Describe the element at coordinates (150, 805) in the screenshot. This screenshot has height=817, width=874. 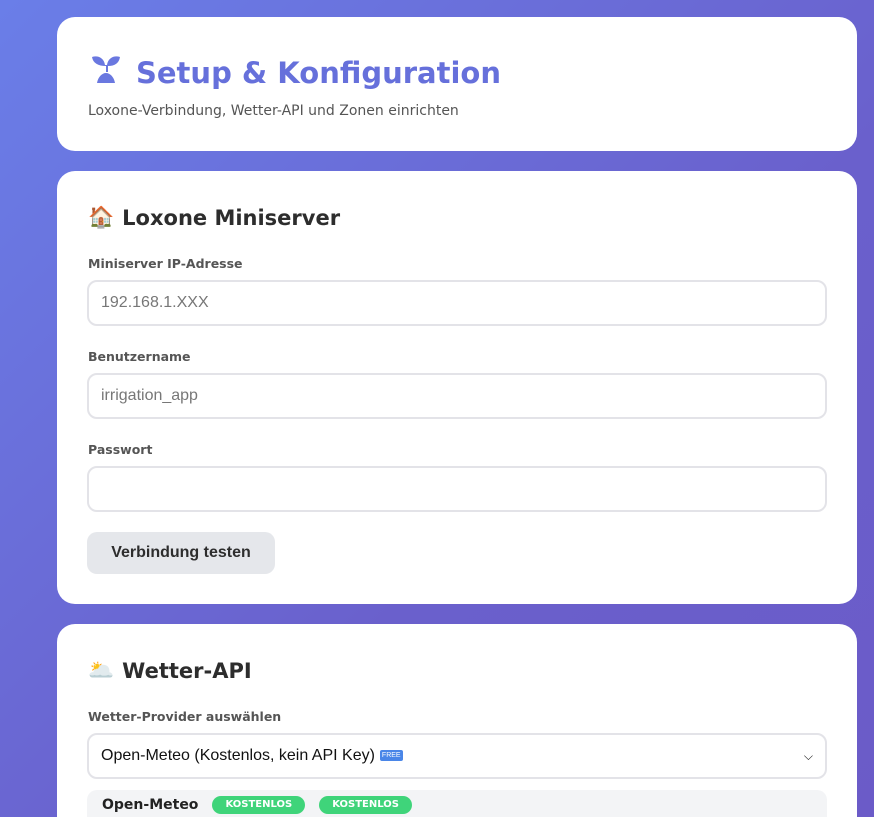
I see `provider-info-name: Open-Meteo` at that location.